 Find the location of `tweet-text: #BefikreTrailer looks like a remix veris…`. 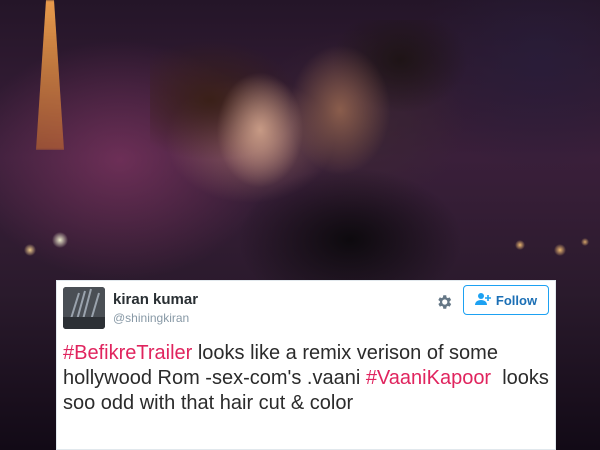

tweet-text: #BefikreTrailer looks like a remix veris… is located at coordinates (306, 378).